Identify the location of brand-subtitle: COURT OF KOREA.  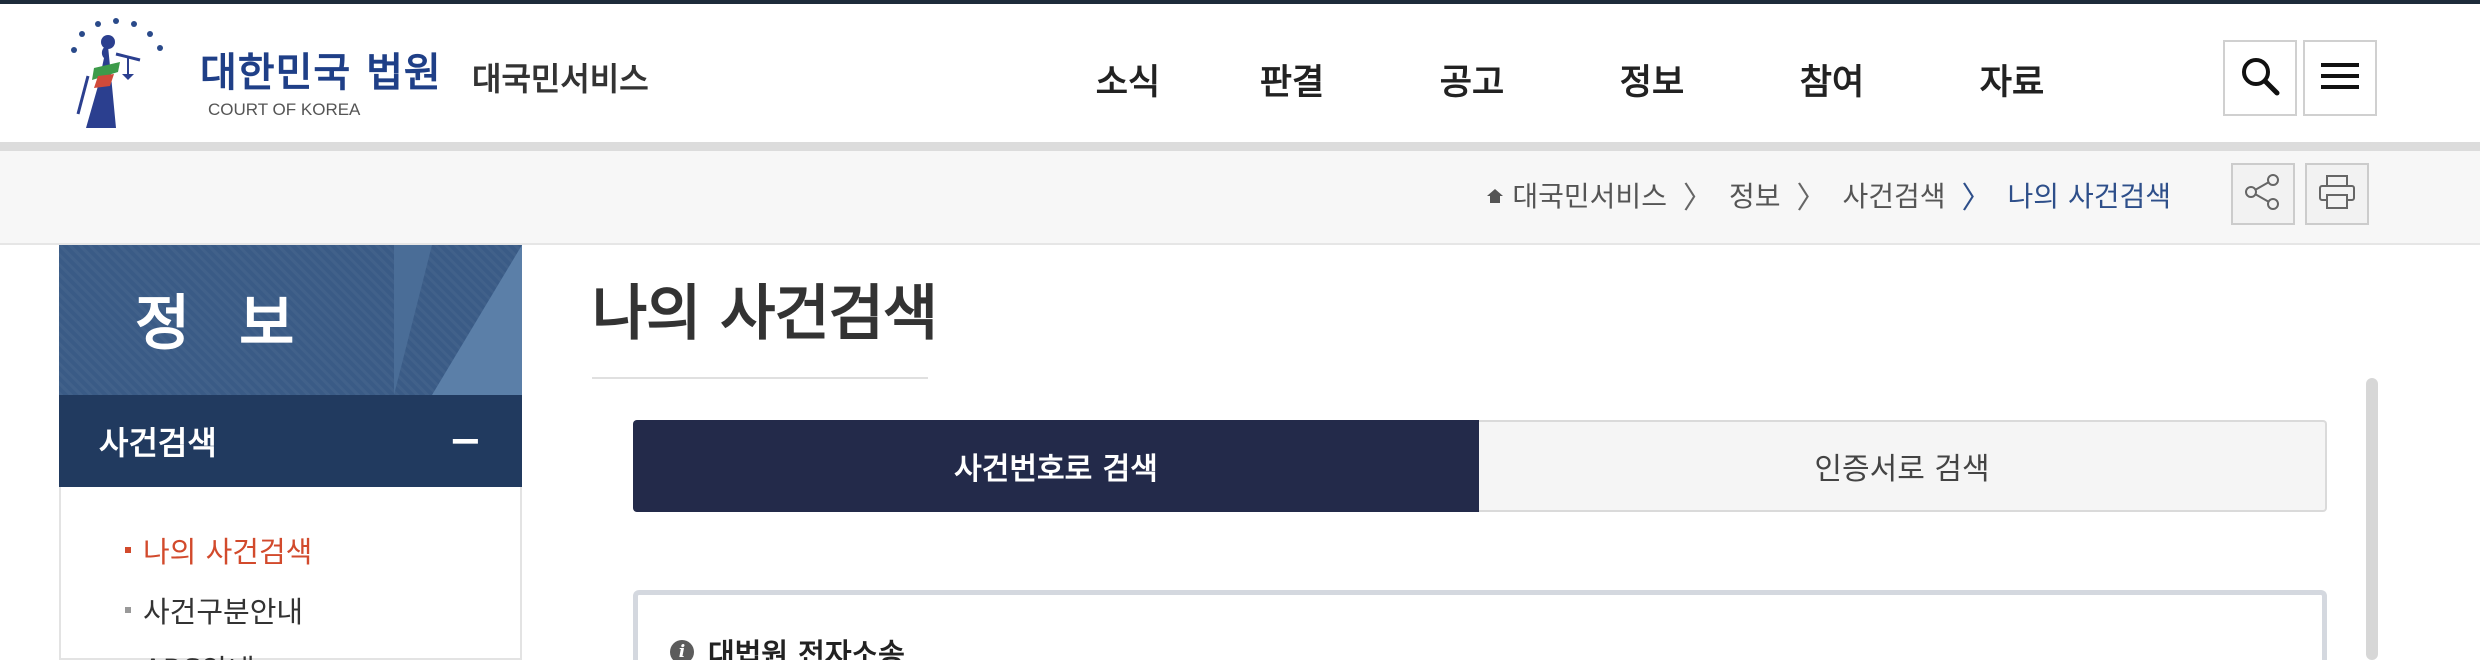
(284, 109).